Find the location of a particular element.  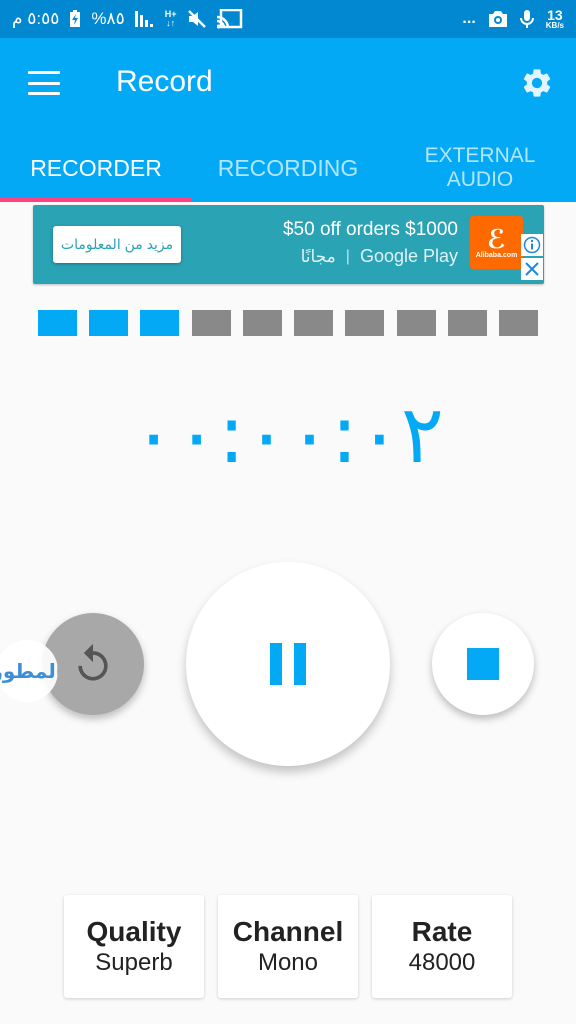

tab-external-audio: EXTERNAL AUDIO is located at coordinates (480, 168).